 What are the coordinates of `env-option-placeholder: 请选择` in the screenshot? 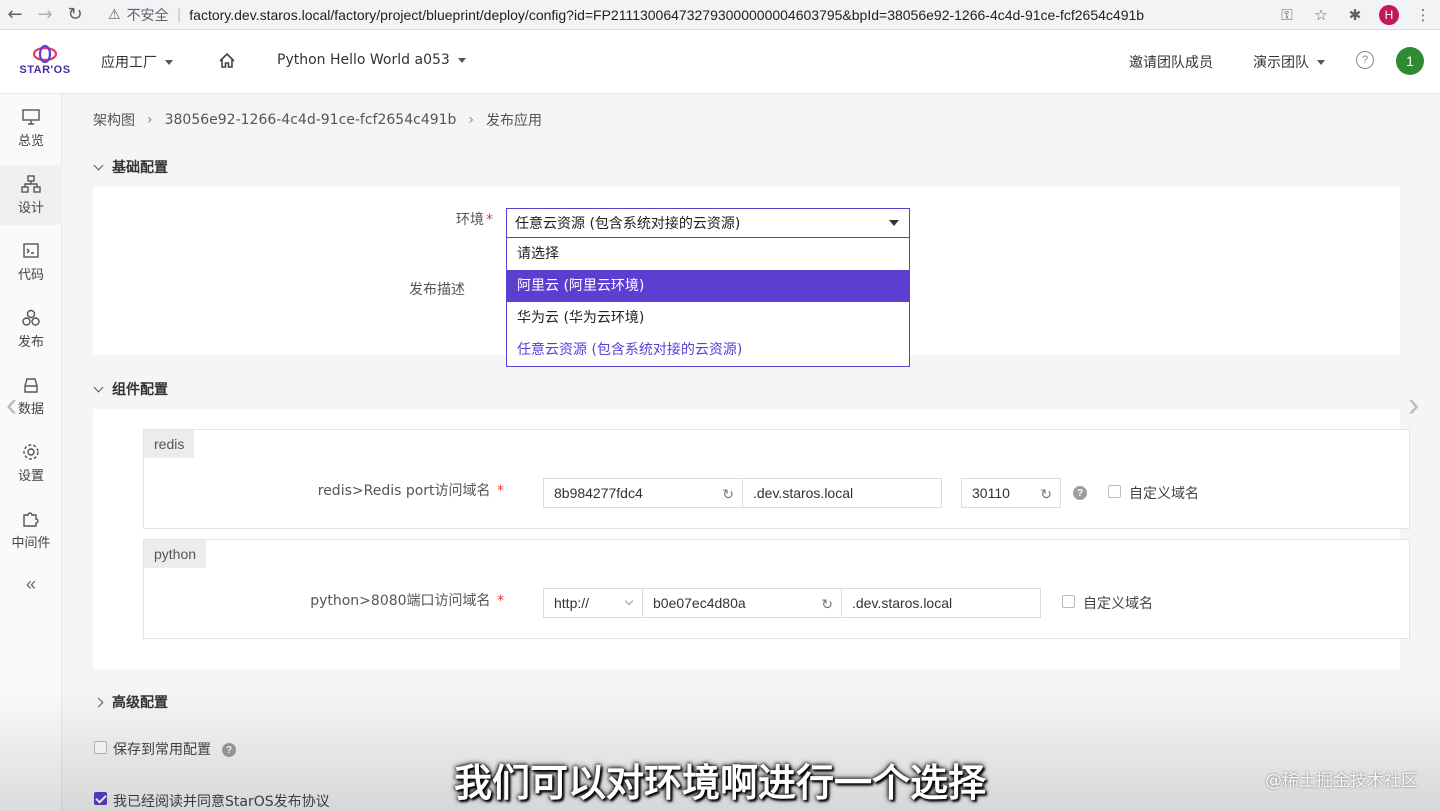 It's located at (708, 254).